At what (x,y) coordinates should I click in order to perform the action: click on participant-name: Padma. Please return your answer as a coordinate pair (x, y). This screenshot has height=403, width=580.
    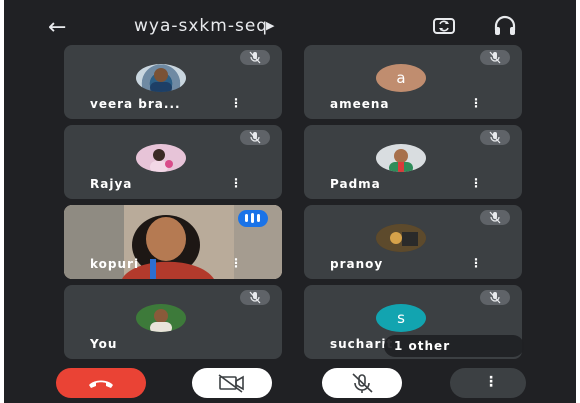
    Looking at the image, I should click on (355, 184).